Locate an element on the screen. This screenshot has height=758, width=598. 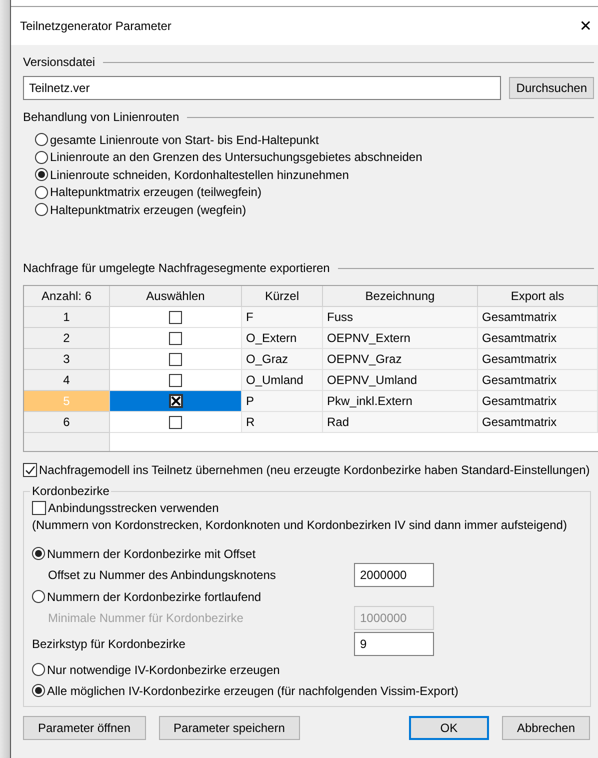
checkbox-label: Nachfragemodell ins Teilnetz übernehmen (neu erzeugte Kordonbezirke haben Standard-Einstellungen) is located at coordinates (314, 470).